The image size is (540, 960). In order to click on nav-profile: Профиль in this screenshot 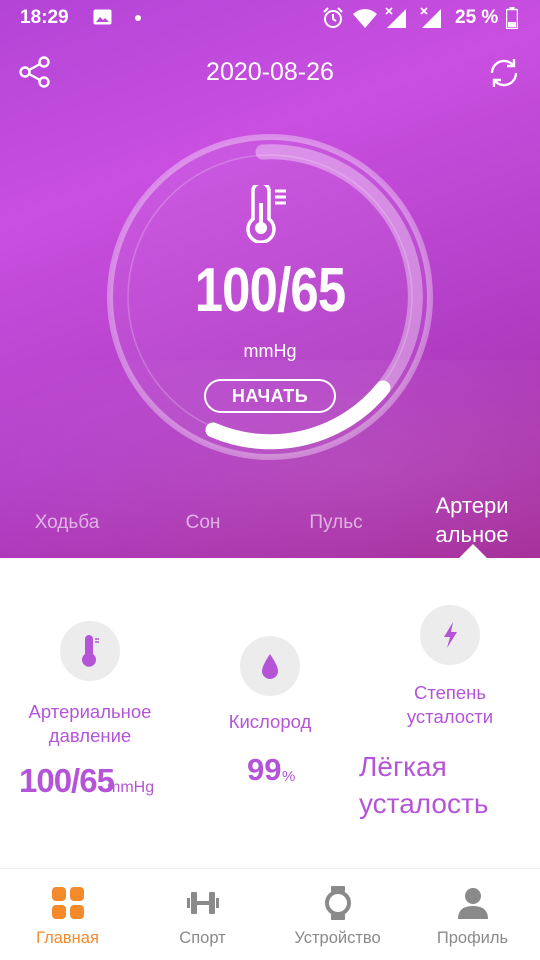, I will do `click(472, 914)`.